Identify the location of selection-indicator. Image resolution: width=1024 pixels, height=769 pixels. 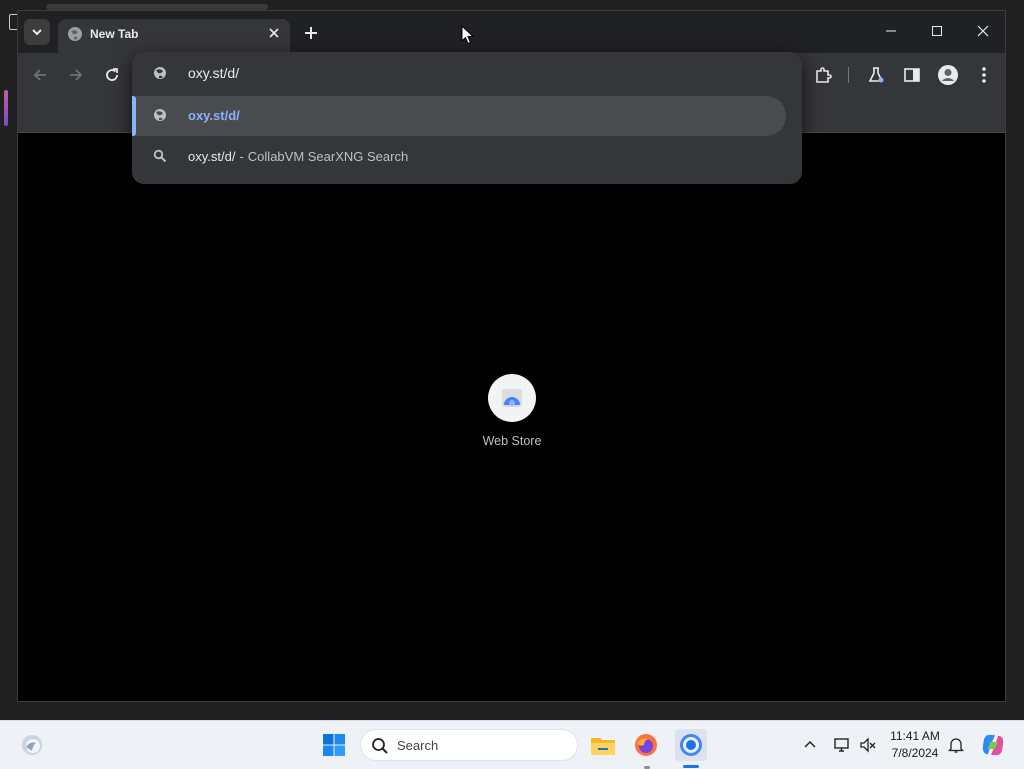
(134, 116).